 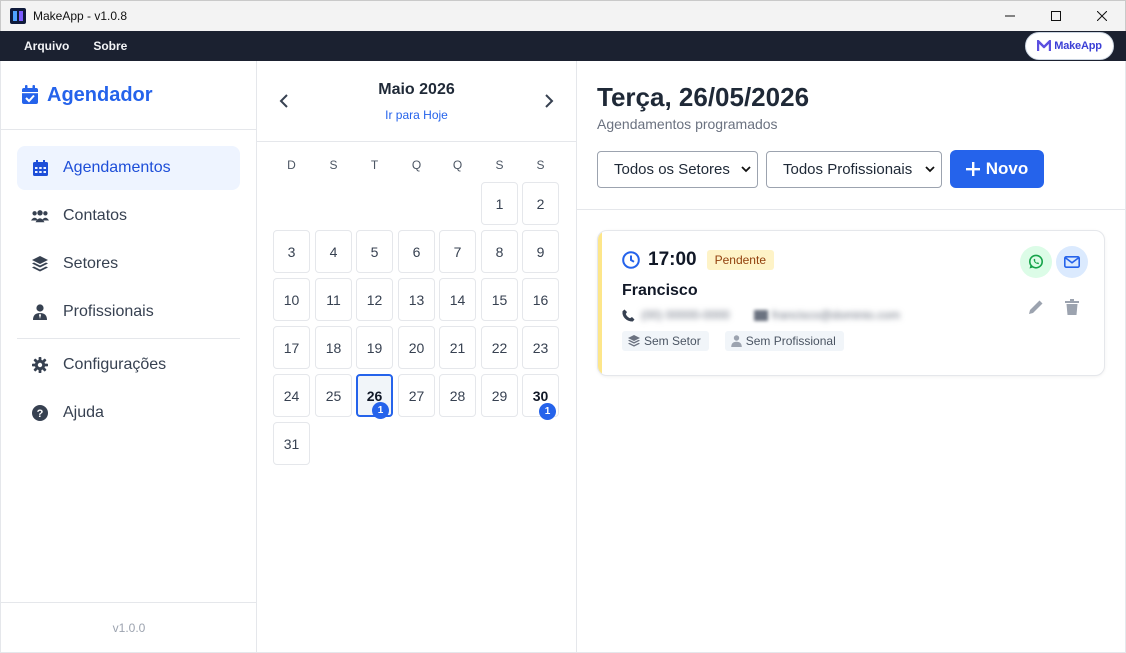 I want to click on calendar-day: 21, so click(x=457, y=347).